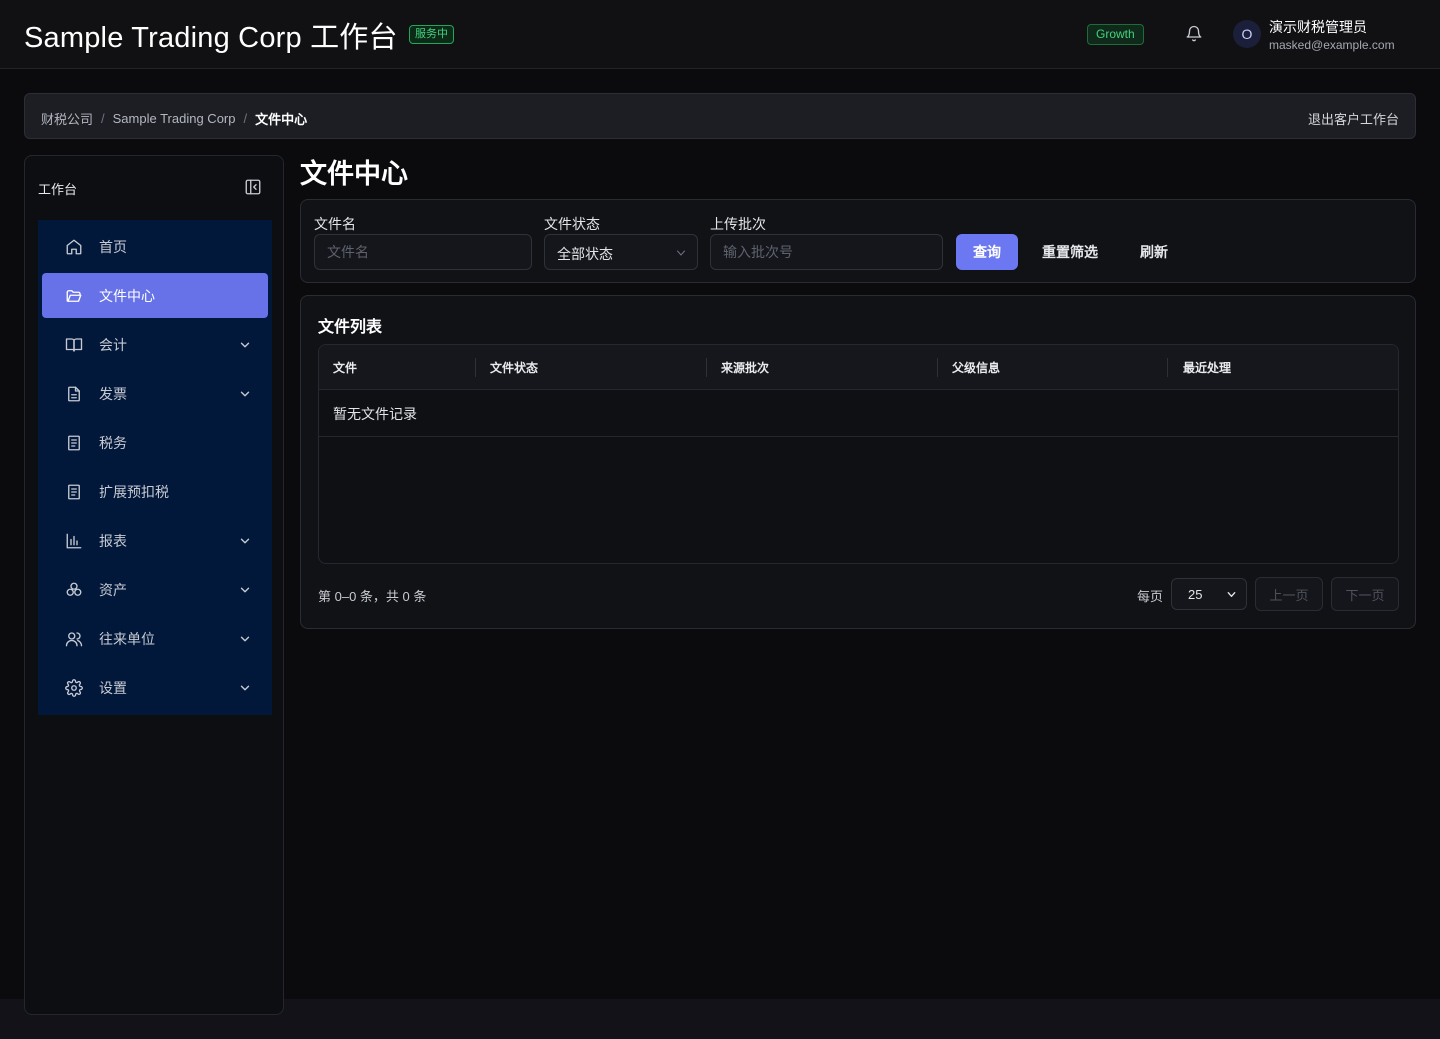 The width and height of the screenshot is (1440, 1039). What do you see at coordinates (253, 187) in the screenshot?
I see `collapse-sidebar-icon` at bounding box center [253, 187].